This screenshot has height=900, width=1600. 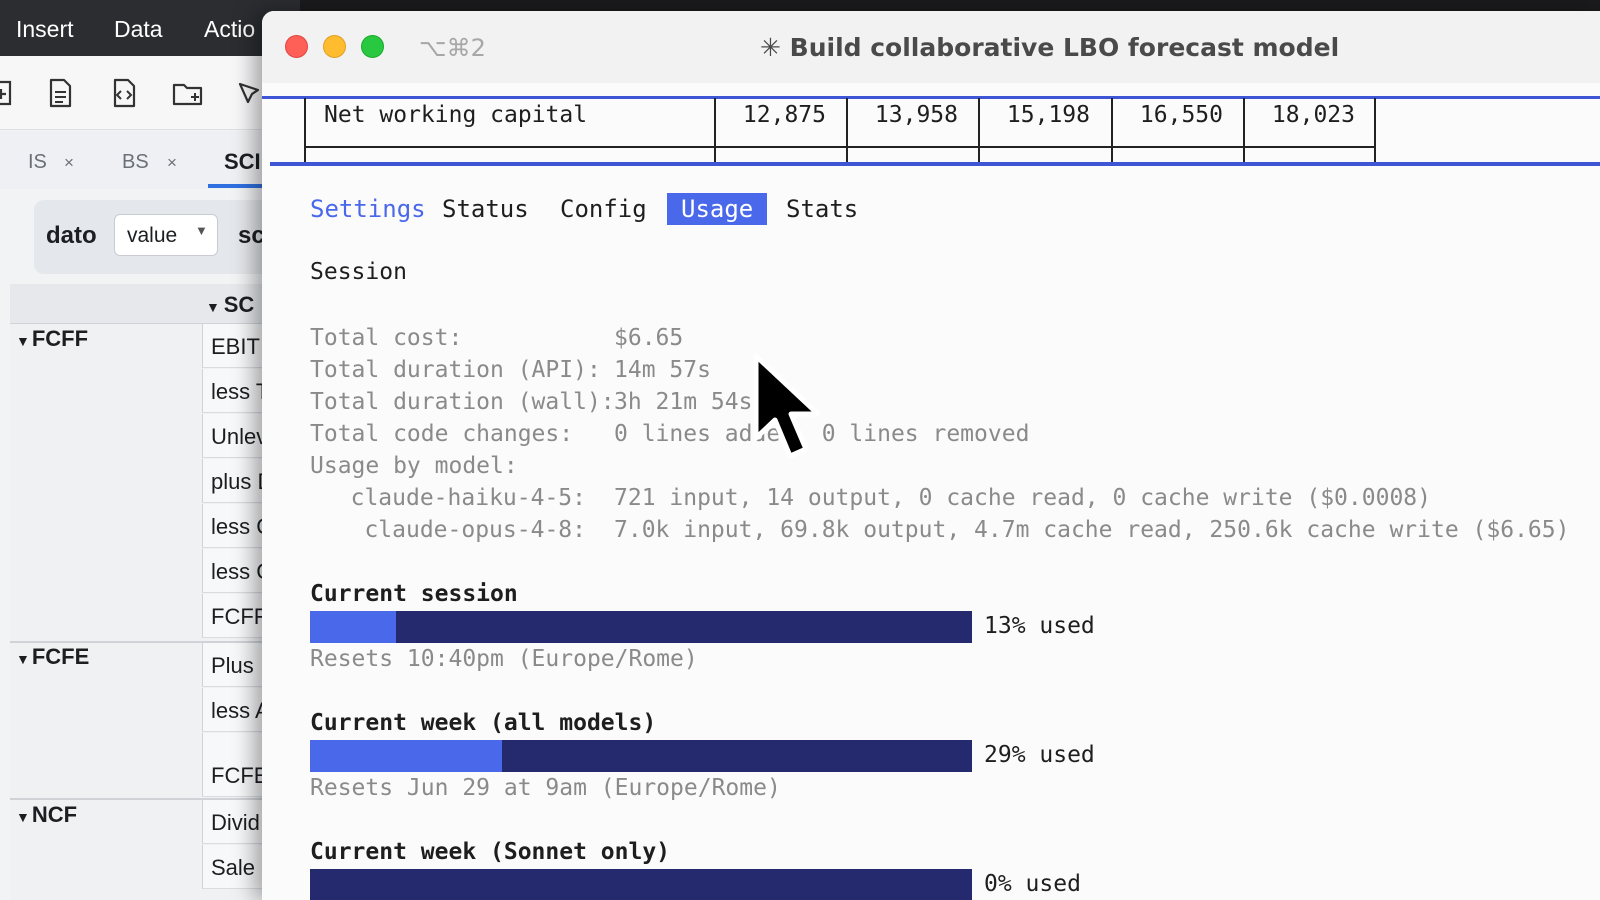 I want to click on mouse-cursor-icon, so click(x=787, y=406).